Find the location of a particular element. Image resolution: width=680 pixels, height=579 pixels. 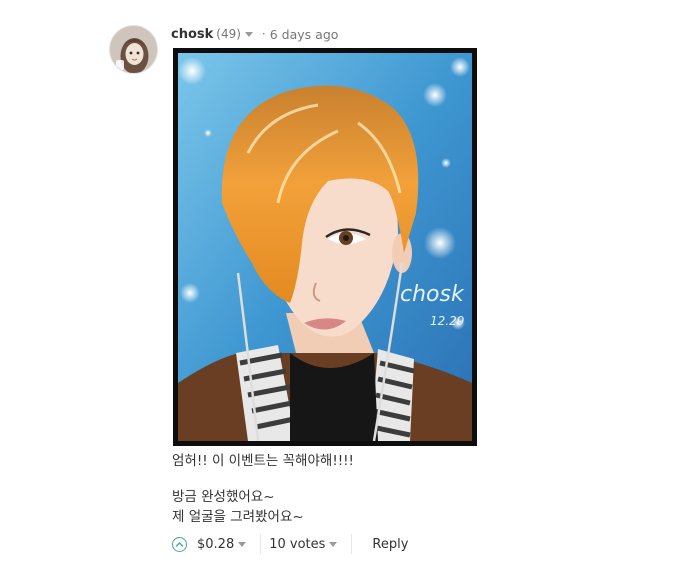

payout-caret-icon is located at coordinates (242, 544).